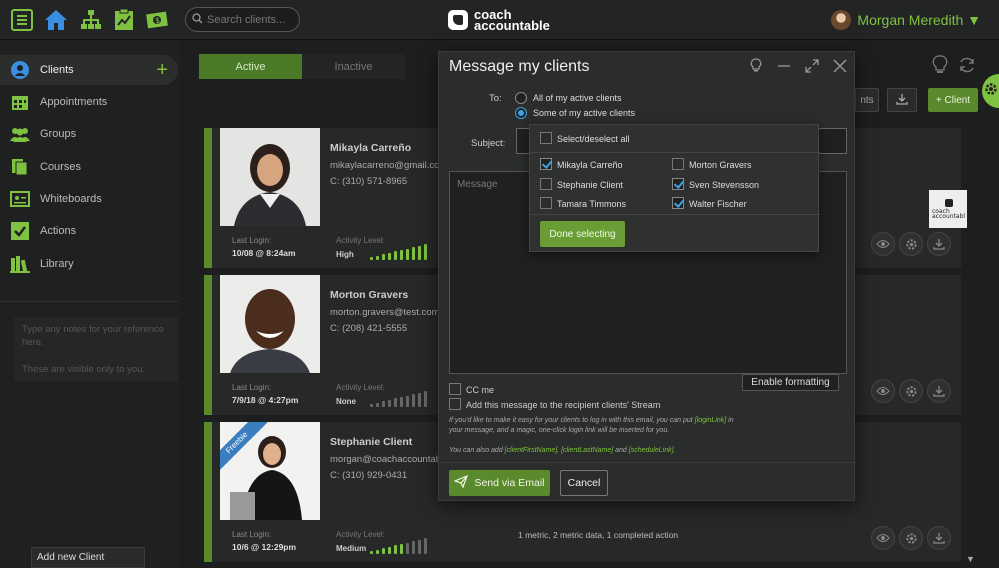  What do you see at coordinates (384, 312) in the screenshot?
I see `client-email: morton.gravers@test.com` at bounding box center [384, 312].